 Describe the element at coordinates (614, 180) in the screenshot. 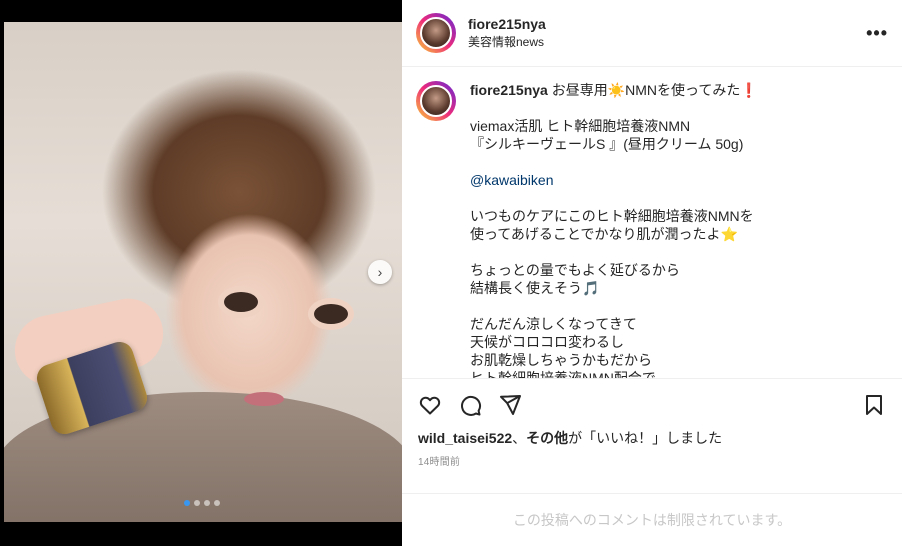

I see `mention-link: @kawaibiken` at that location.